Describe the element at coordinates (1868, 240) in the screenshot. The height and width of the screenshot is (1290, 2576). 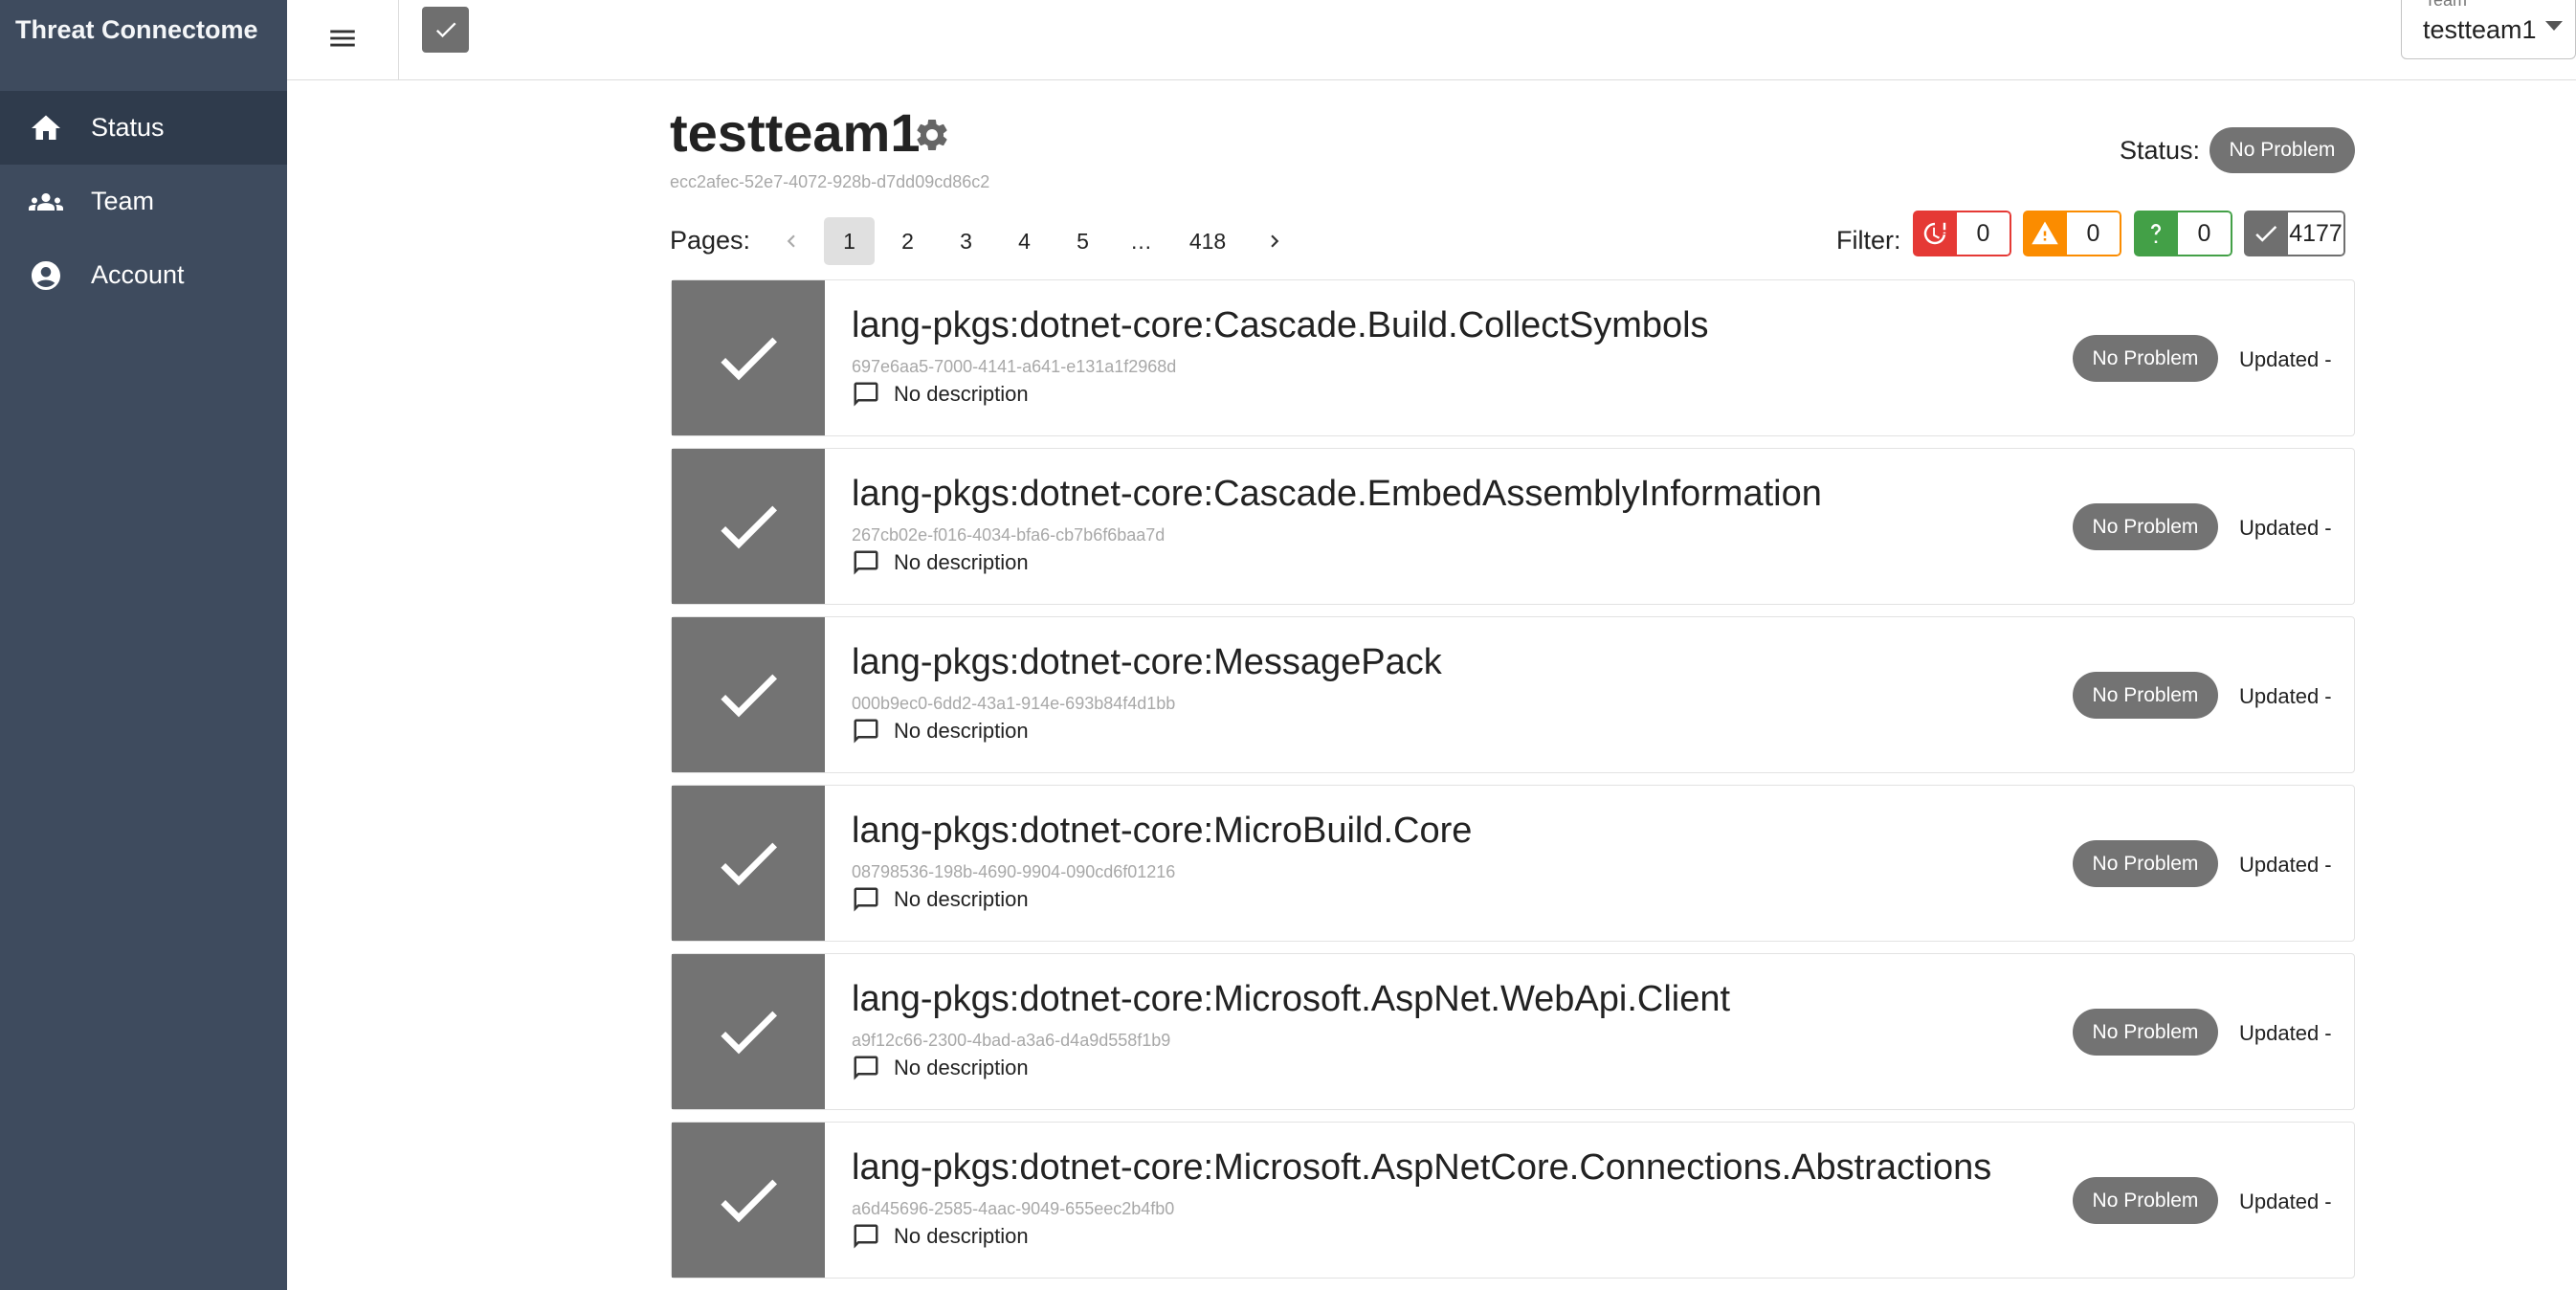
I see `filter-label: Filter:` at that location.